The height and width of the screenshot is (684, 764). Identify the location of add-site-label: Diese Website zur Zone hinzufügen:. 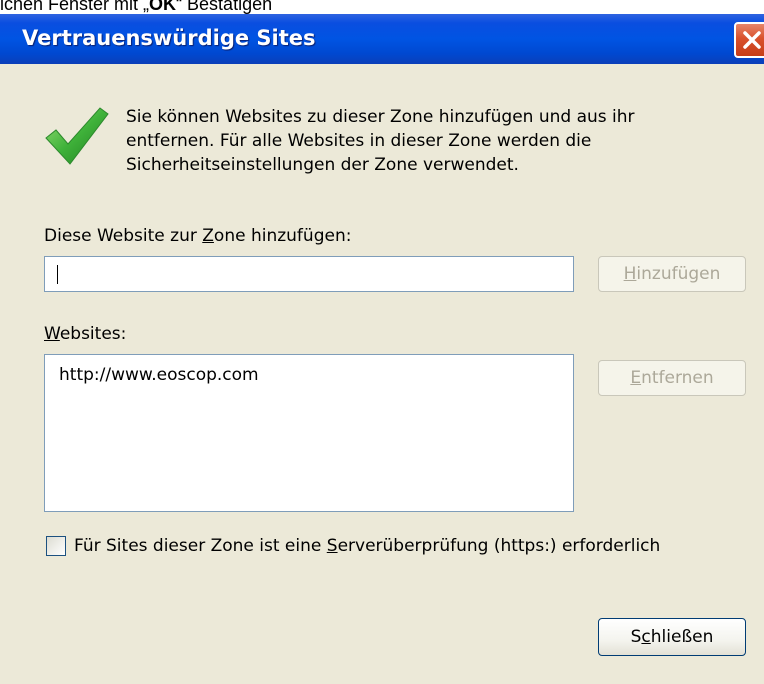
(197, 236).